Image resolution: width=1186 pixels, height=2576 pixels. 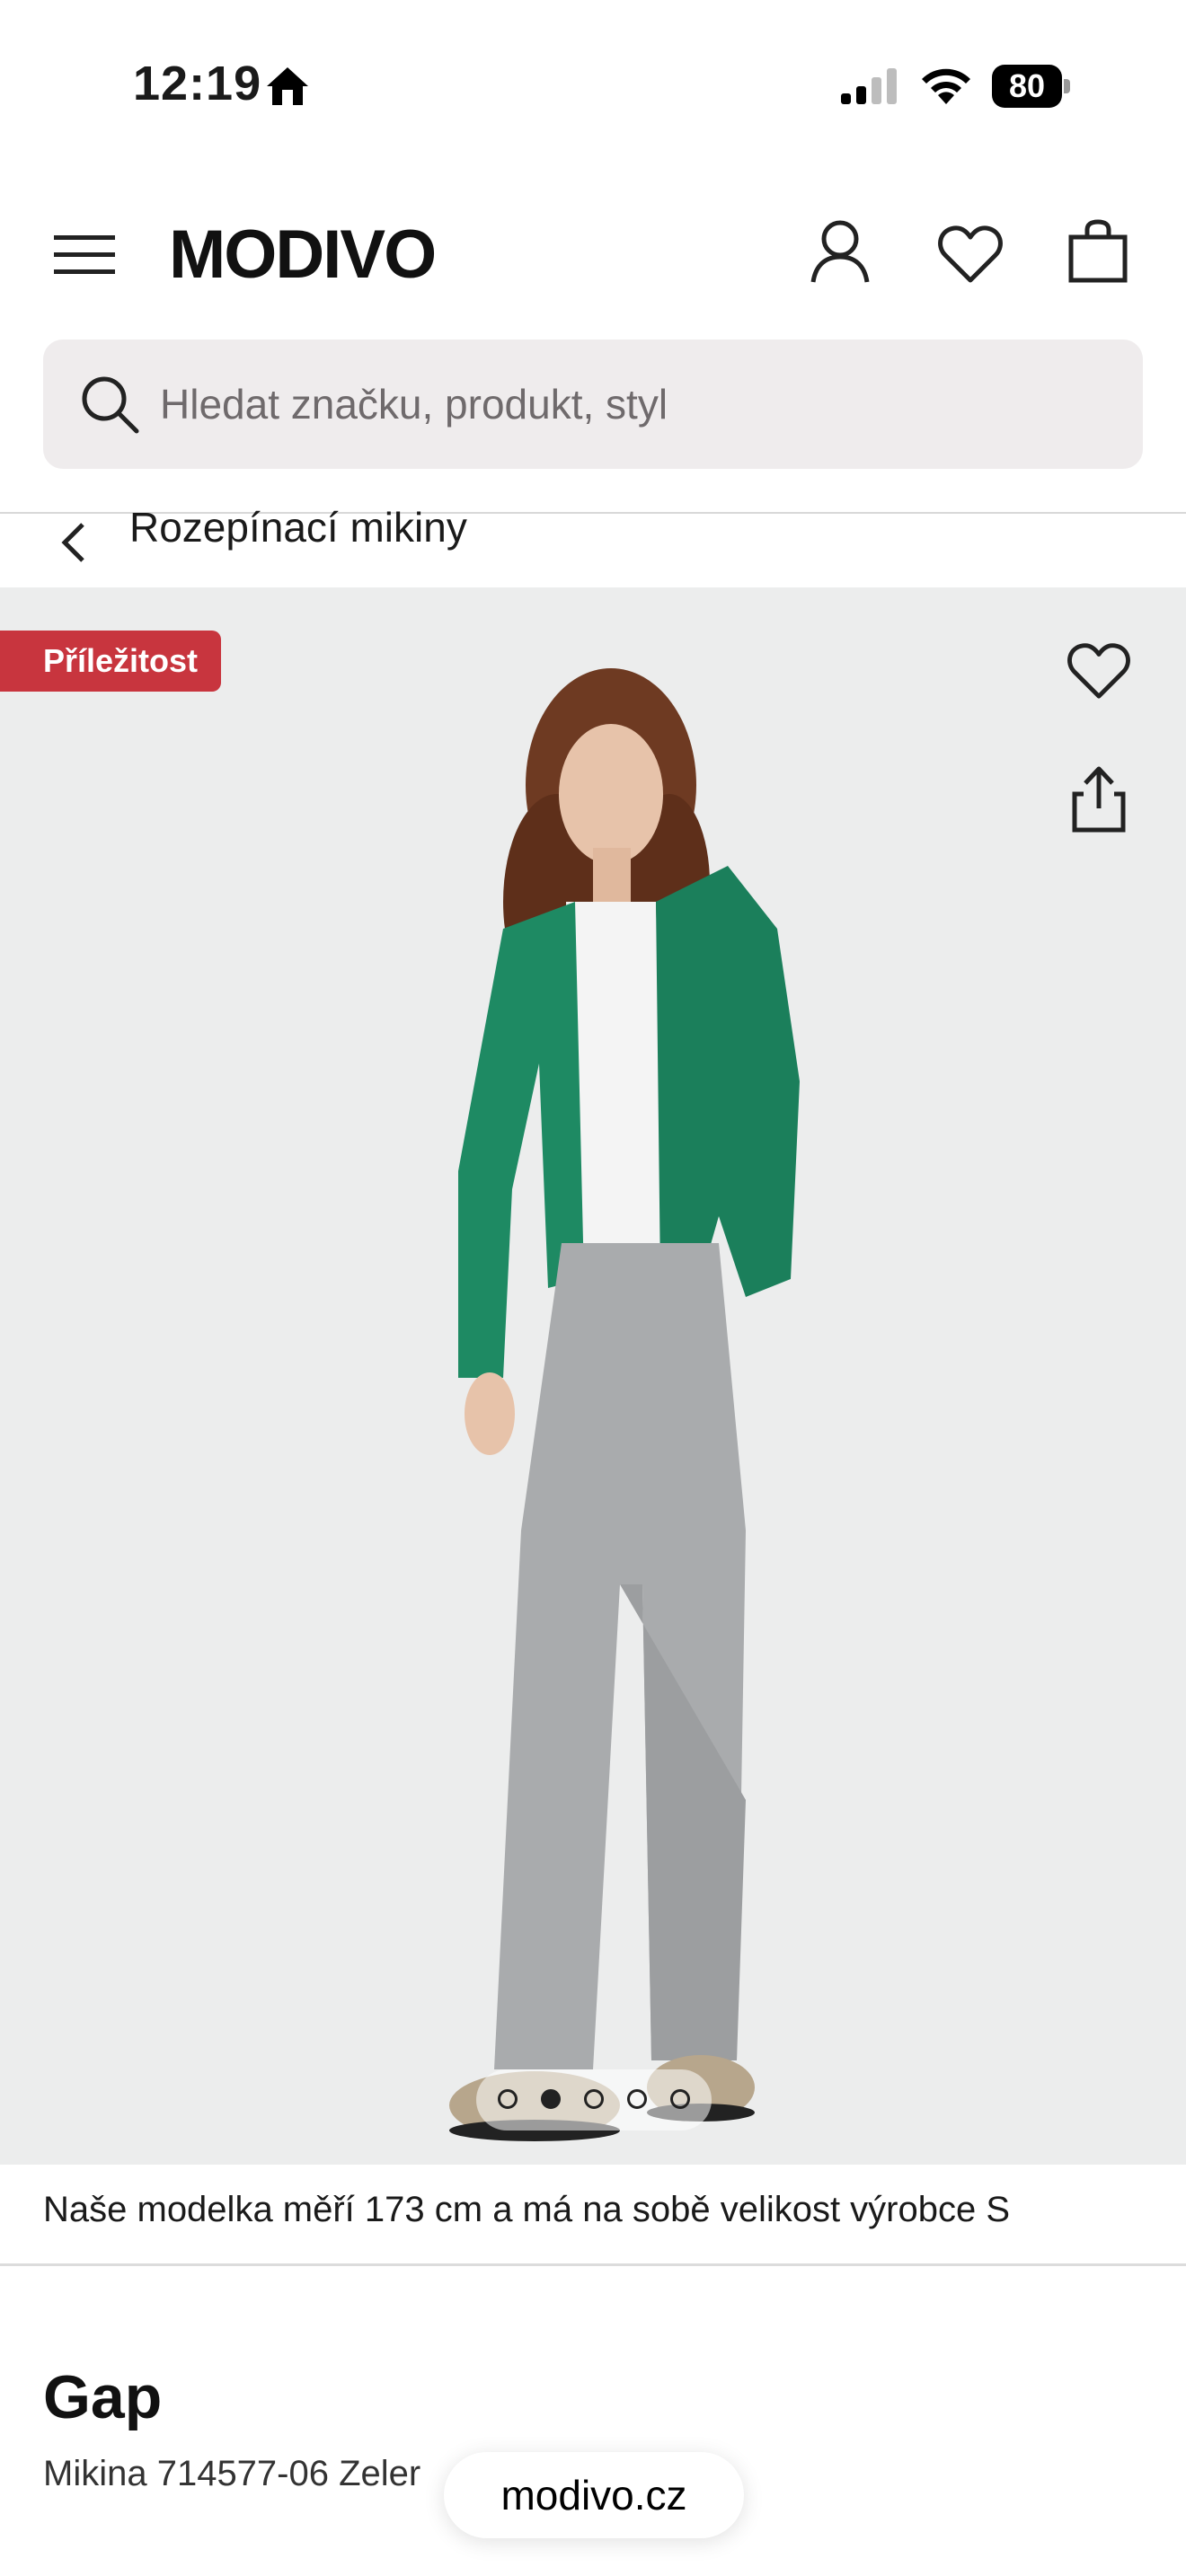 I want to click on shopping-bag-icon, so click(x=1097, y=251).